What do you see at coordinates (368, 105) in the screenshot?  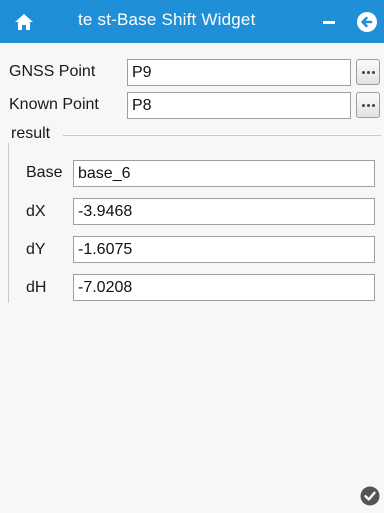 I see `known-point-browse-button` at bounding box center [368, 105].